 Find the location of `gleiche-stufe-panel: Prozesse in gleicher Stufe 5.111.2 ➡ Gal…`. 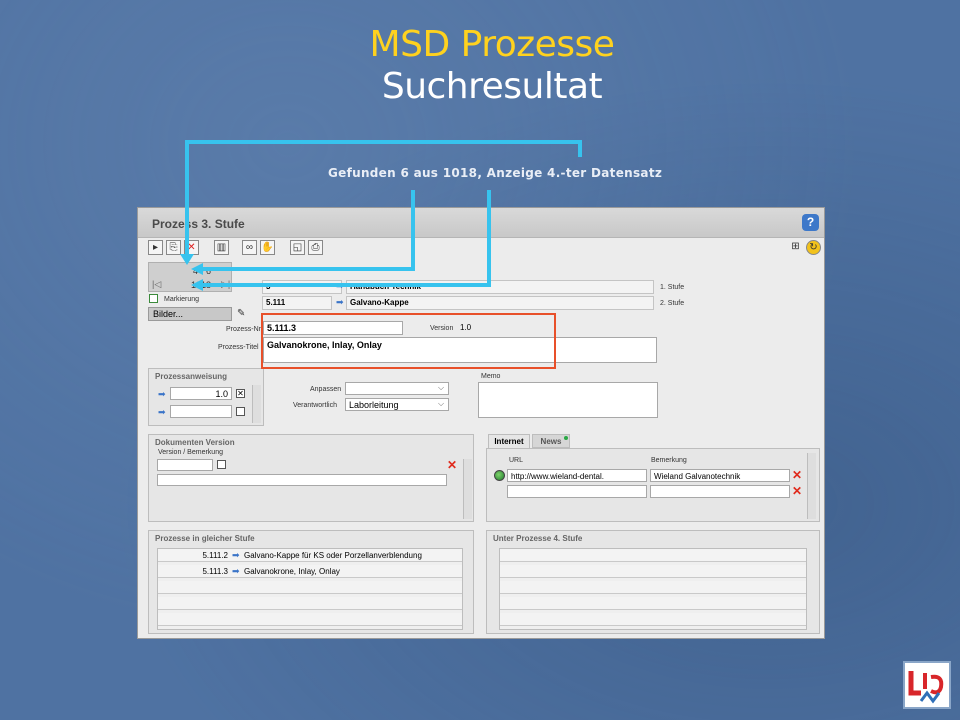

gleiche-stufe-panel: Prozesse in gleicher Stufe 5.111.2 ➡ Gal… is located at coordinates (311, 582).